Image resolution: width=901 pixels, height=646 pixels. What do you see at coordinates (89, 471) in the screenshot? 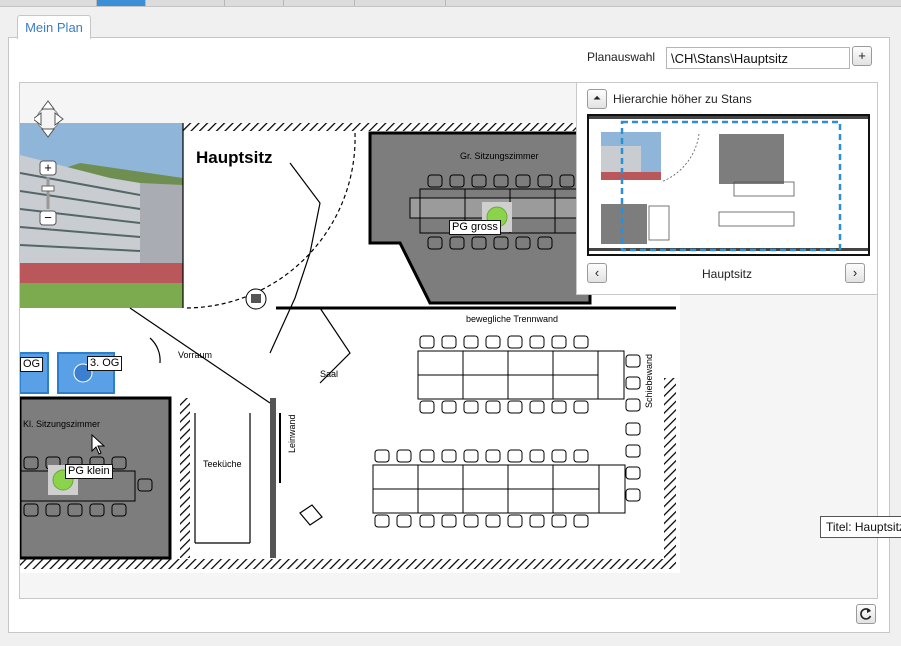
I see `label-pg-klein: PG klein` at bounding box center [89, 471].